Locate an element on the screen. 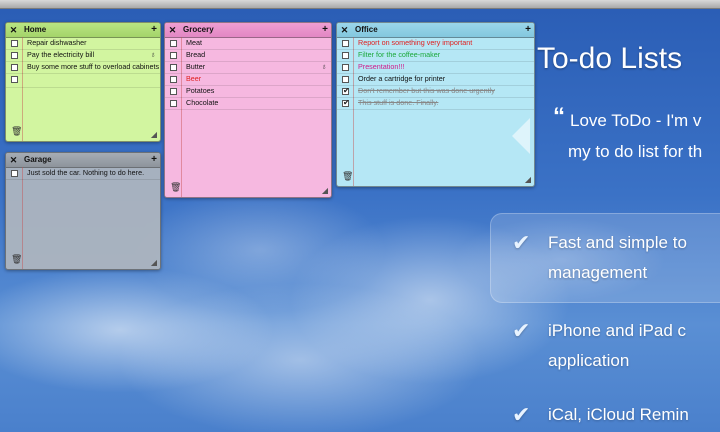 The image size is (720, 432). promo-title: To-do Lists is located at coordinates (610, 58).